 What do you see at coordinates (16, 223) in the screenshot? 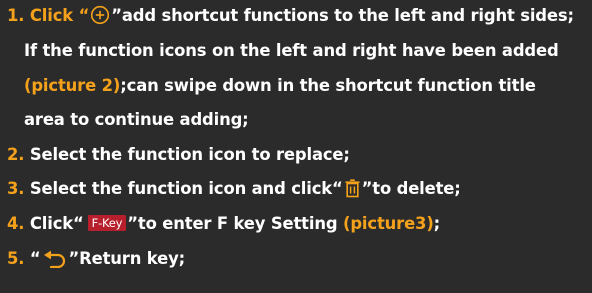
I see `step-4-number: 4.` at bounding box center [16, 223].